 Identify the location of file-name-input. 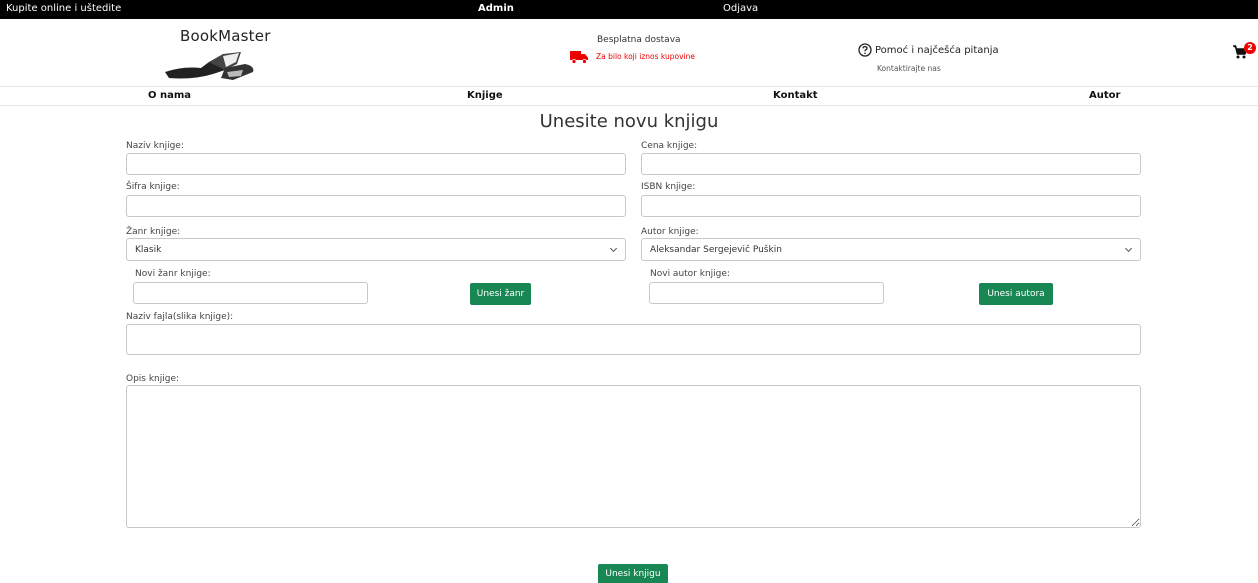
(633, 339).